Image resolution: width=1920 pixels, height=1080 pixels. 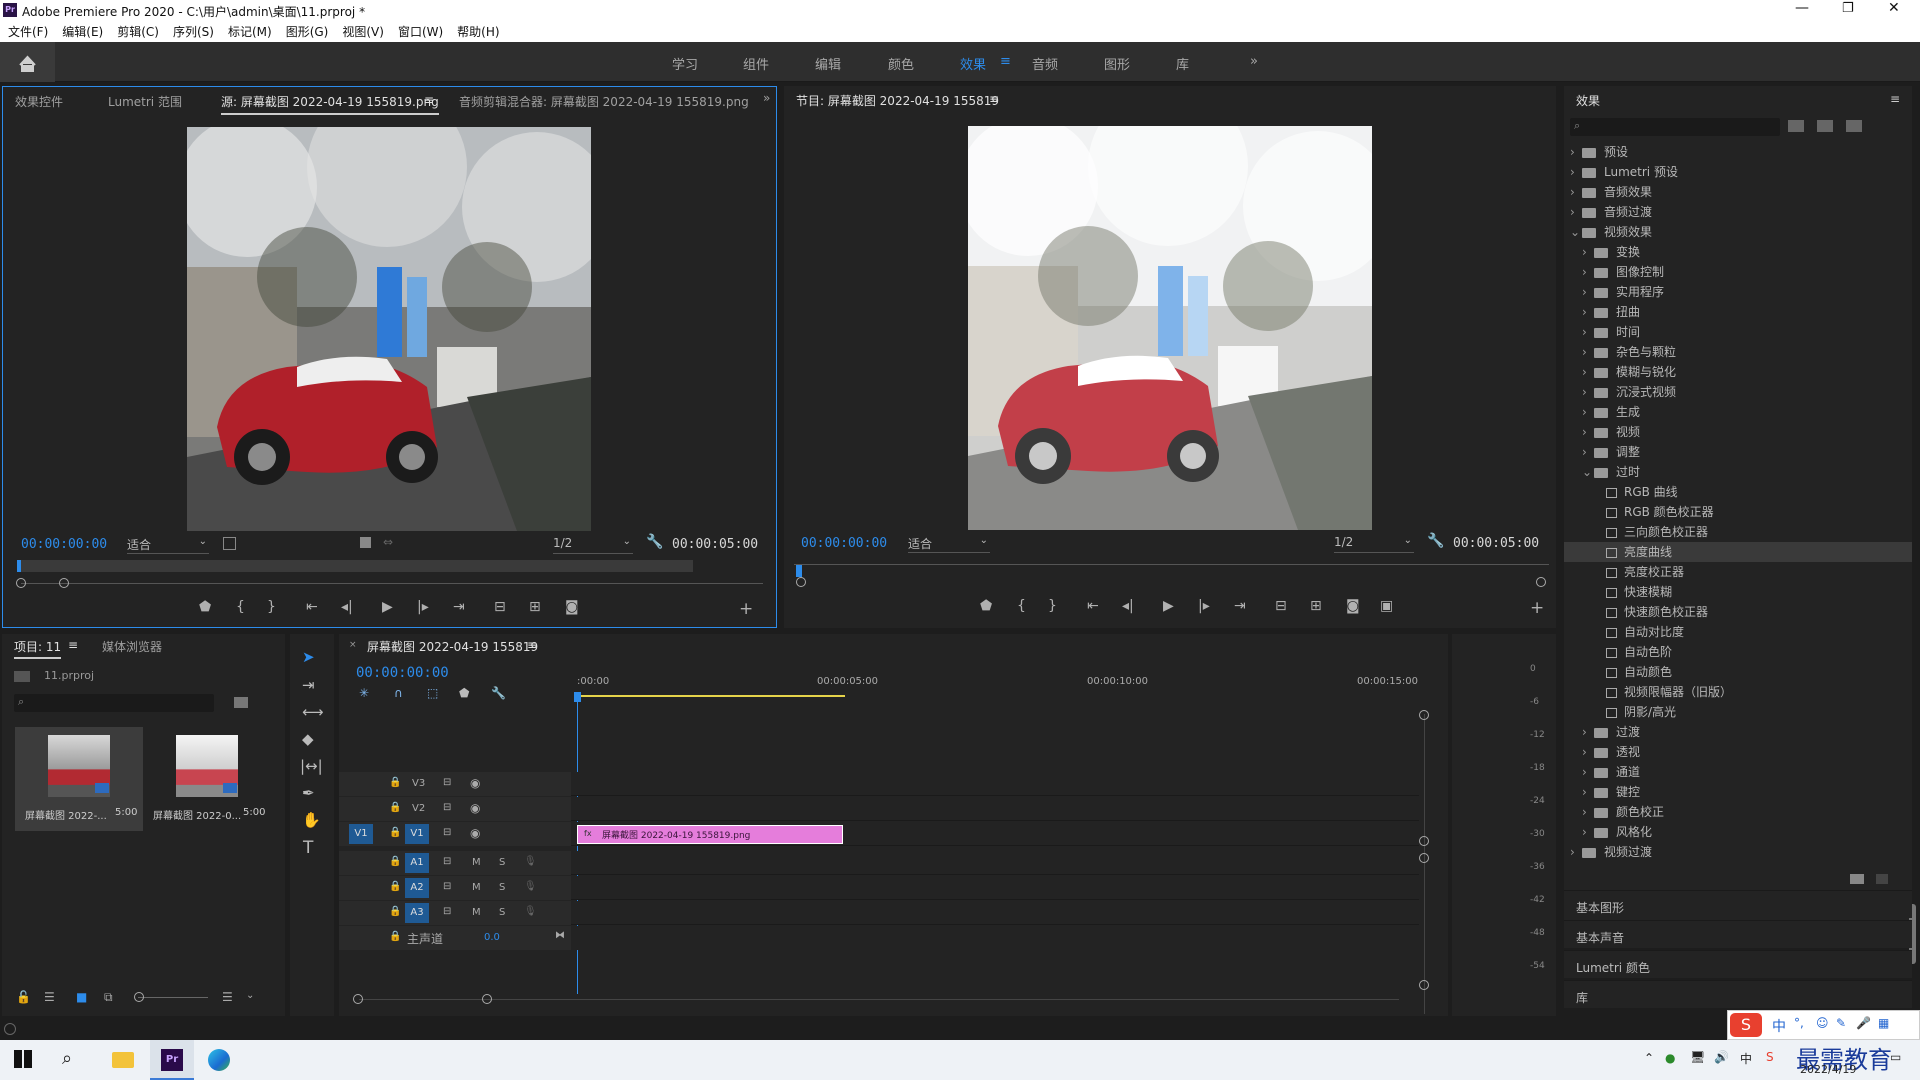 What do you see at coordinates (192, 30) in the screenshot?
I see `menu-sequence: 序列(S)` at bounding box center [192, 30].